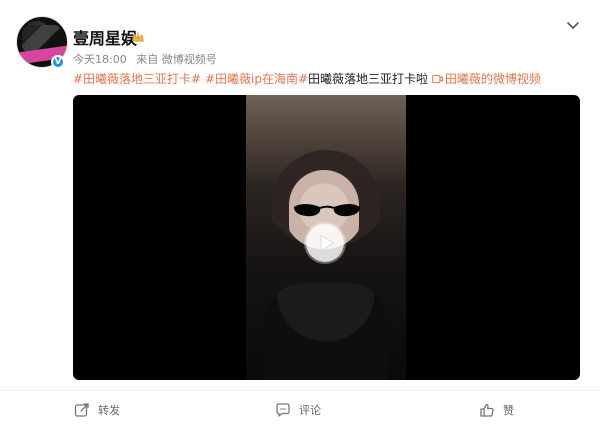 This screenshot has width=600, height=431. I want to click on crown-icon, so click(138, 36).